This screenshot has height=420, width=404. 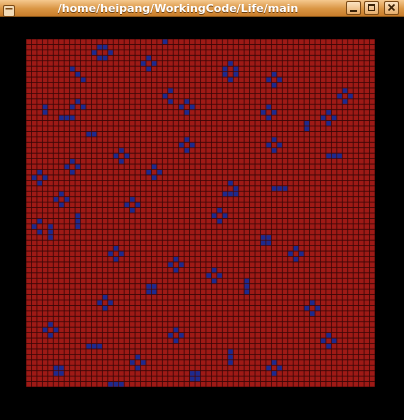 What do you see at coordinates (391, 8) in the screenshot?
I see `close-button` at bounding box center [391, 8].